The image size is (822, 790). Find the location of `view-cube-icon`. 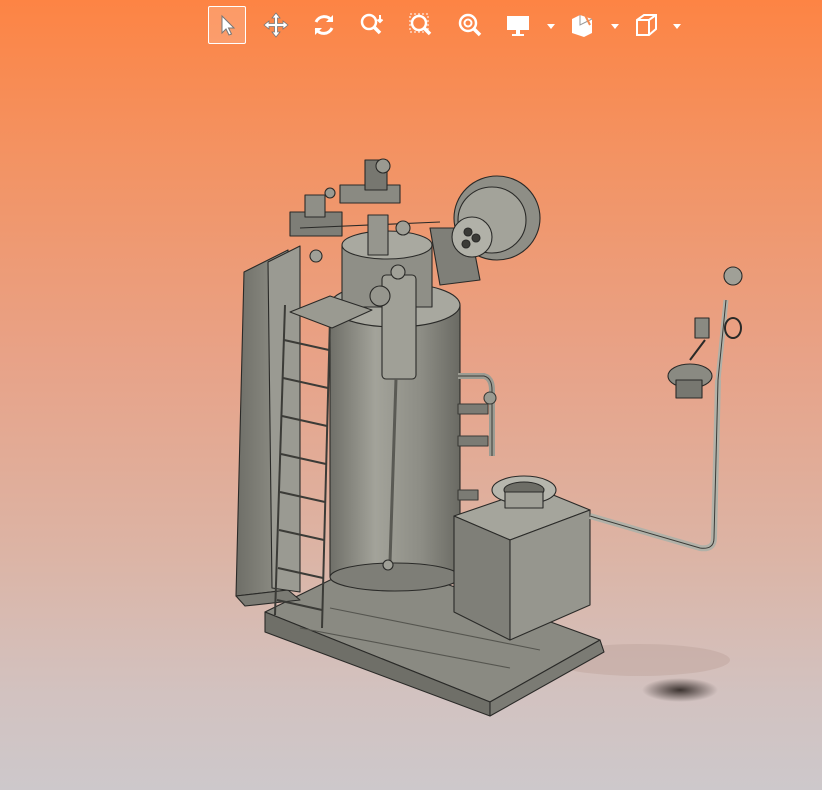

view-cube-icon is located at coordinates (646, 25).